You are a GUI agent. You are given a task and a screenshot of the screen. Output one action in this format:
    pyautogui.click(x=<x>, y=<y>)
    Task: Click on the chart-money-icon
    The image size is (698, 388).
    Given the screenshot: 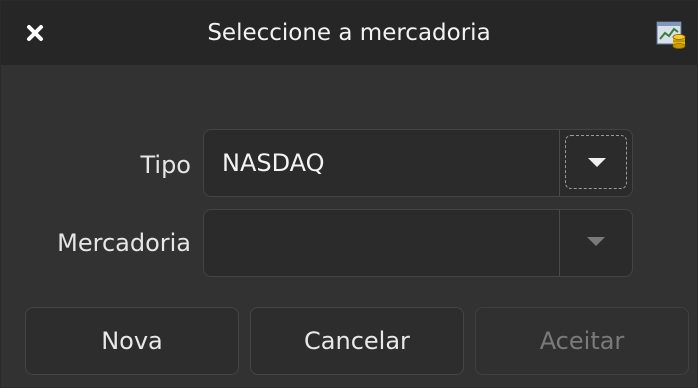 What is the action you would take?
    pyautogui.click(x=671, y=35)
    